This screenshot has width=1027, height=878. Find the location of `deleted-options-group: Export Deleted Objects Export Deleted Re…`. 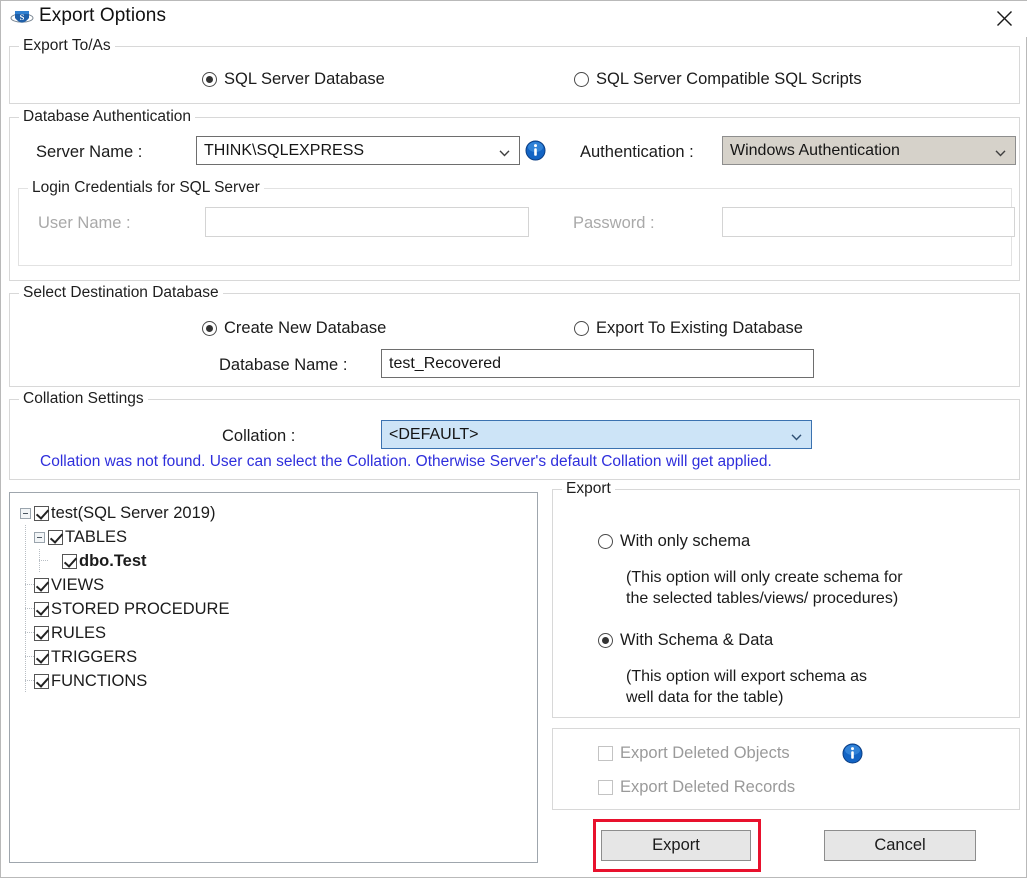

deleted-options-group: Export Deleted Objects Export Deleted Re… is located at coordinates (786, 769).